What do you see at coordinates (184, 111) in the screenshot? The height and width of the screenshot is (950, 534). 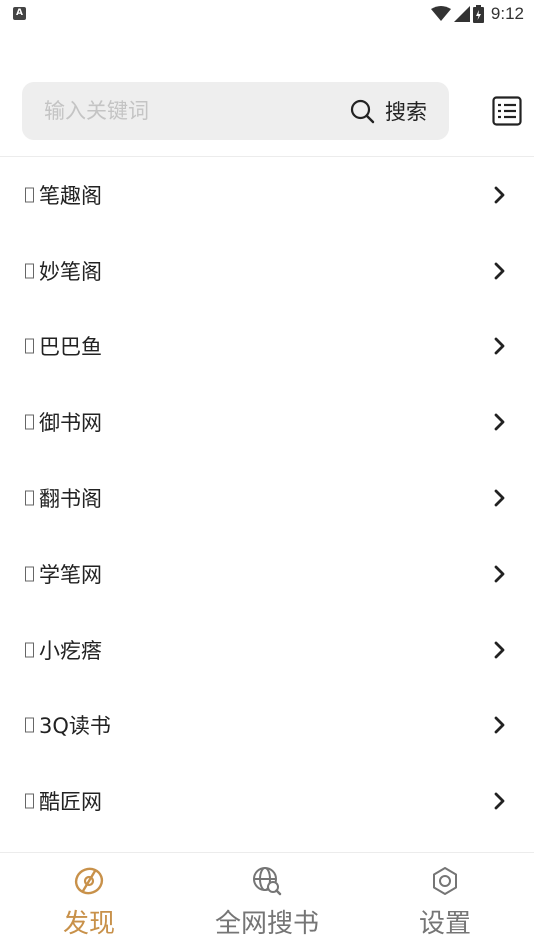 I see `search-input` at bounding box center [184, 111].